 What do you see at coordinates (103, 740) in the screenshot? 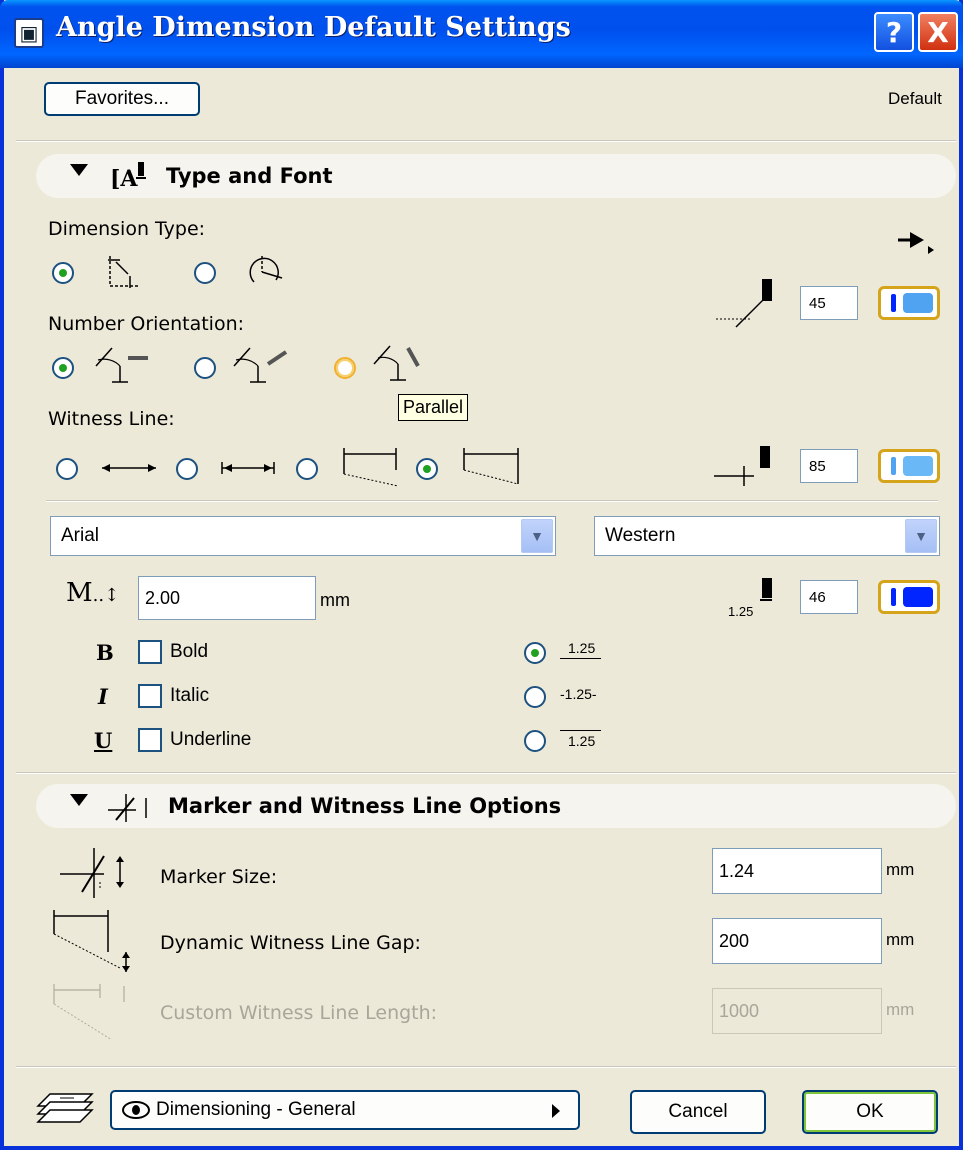
I see `underline-glyph: U` at bounding box center [103, 740].